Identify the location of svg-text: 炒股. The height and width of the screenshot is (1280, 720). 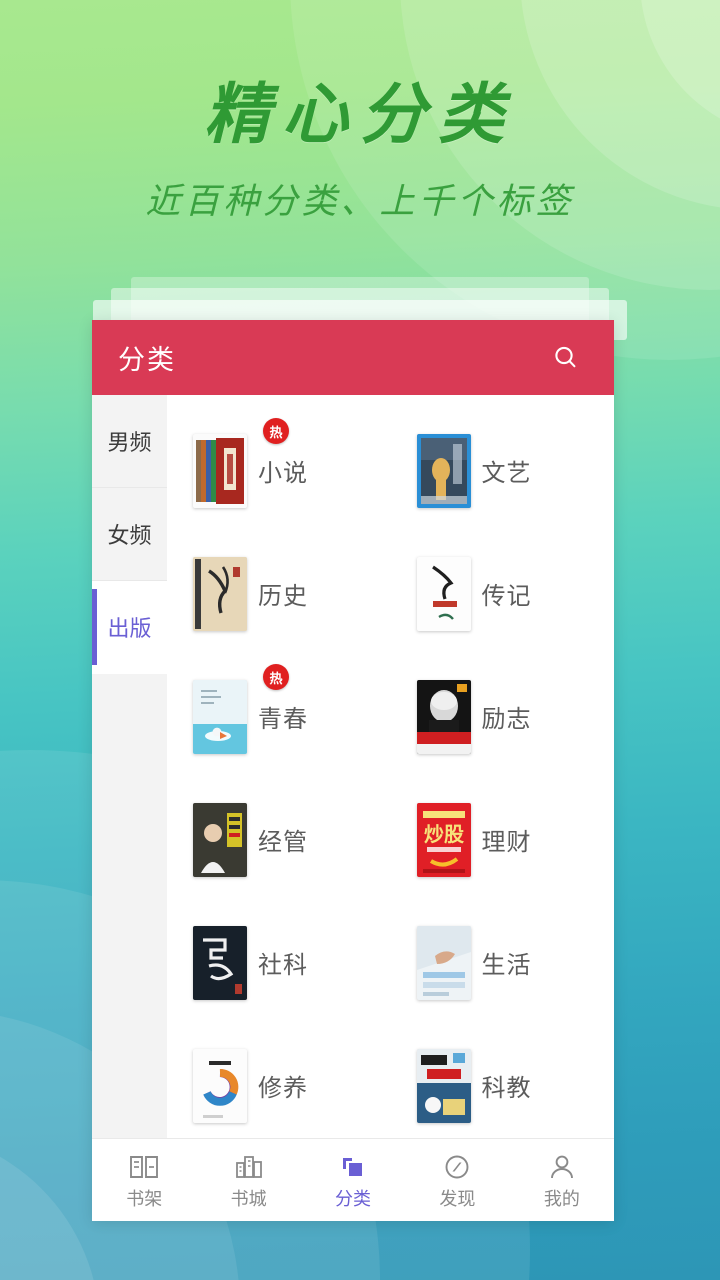
(444, 834).